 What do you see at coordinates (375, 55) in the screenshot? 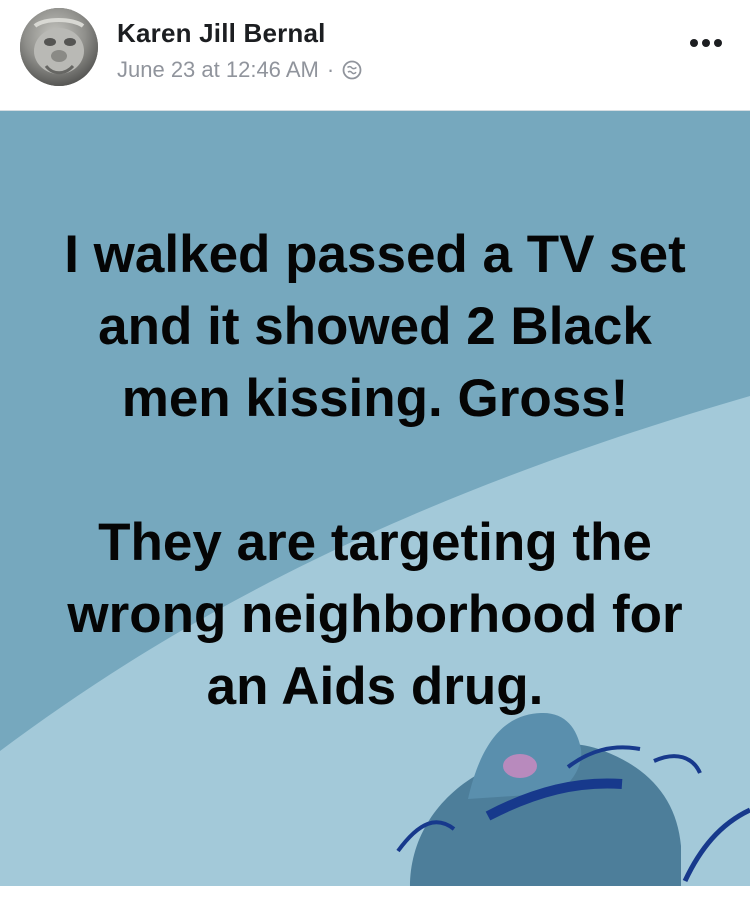
I see `post-header: Karen Jill Bernal June 23 at 12:46 AM ·` at bounding box center [375, 55].